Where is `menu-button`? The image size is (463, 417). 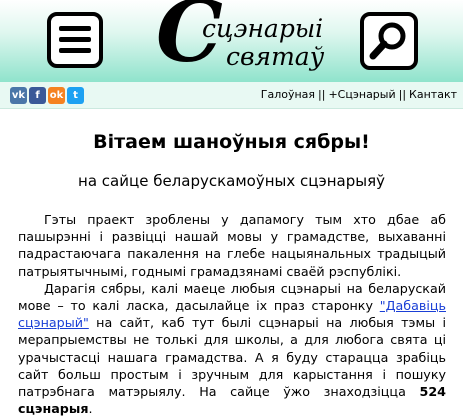 menu-button is located at coordinates (75, 40).